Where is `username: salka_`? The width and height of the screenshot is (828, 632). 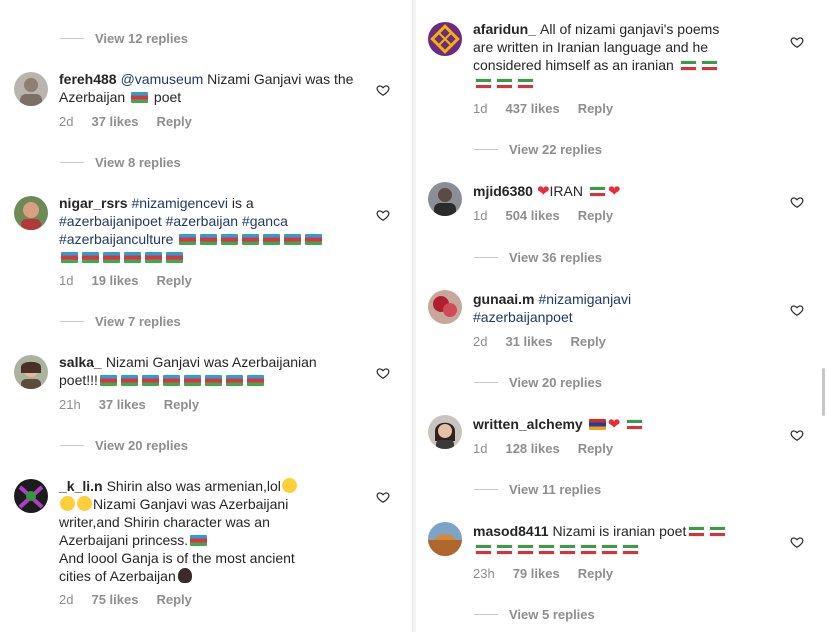
username: salka_ is located at coordinates (80, 362).